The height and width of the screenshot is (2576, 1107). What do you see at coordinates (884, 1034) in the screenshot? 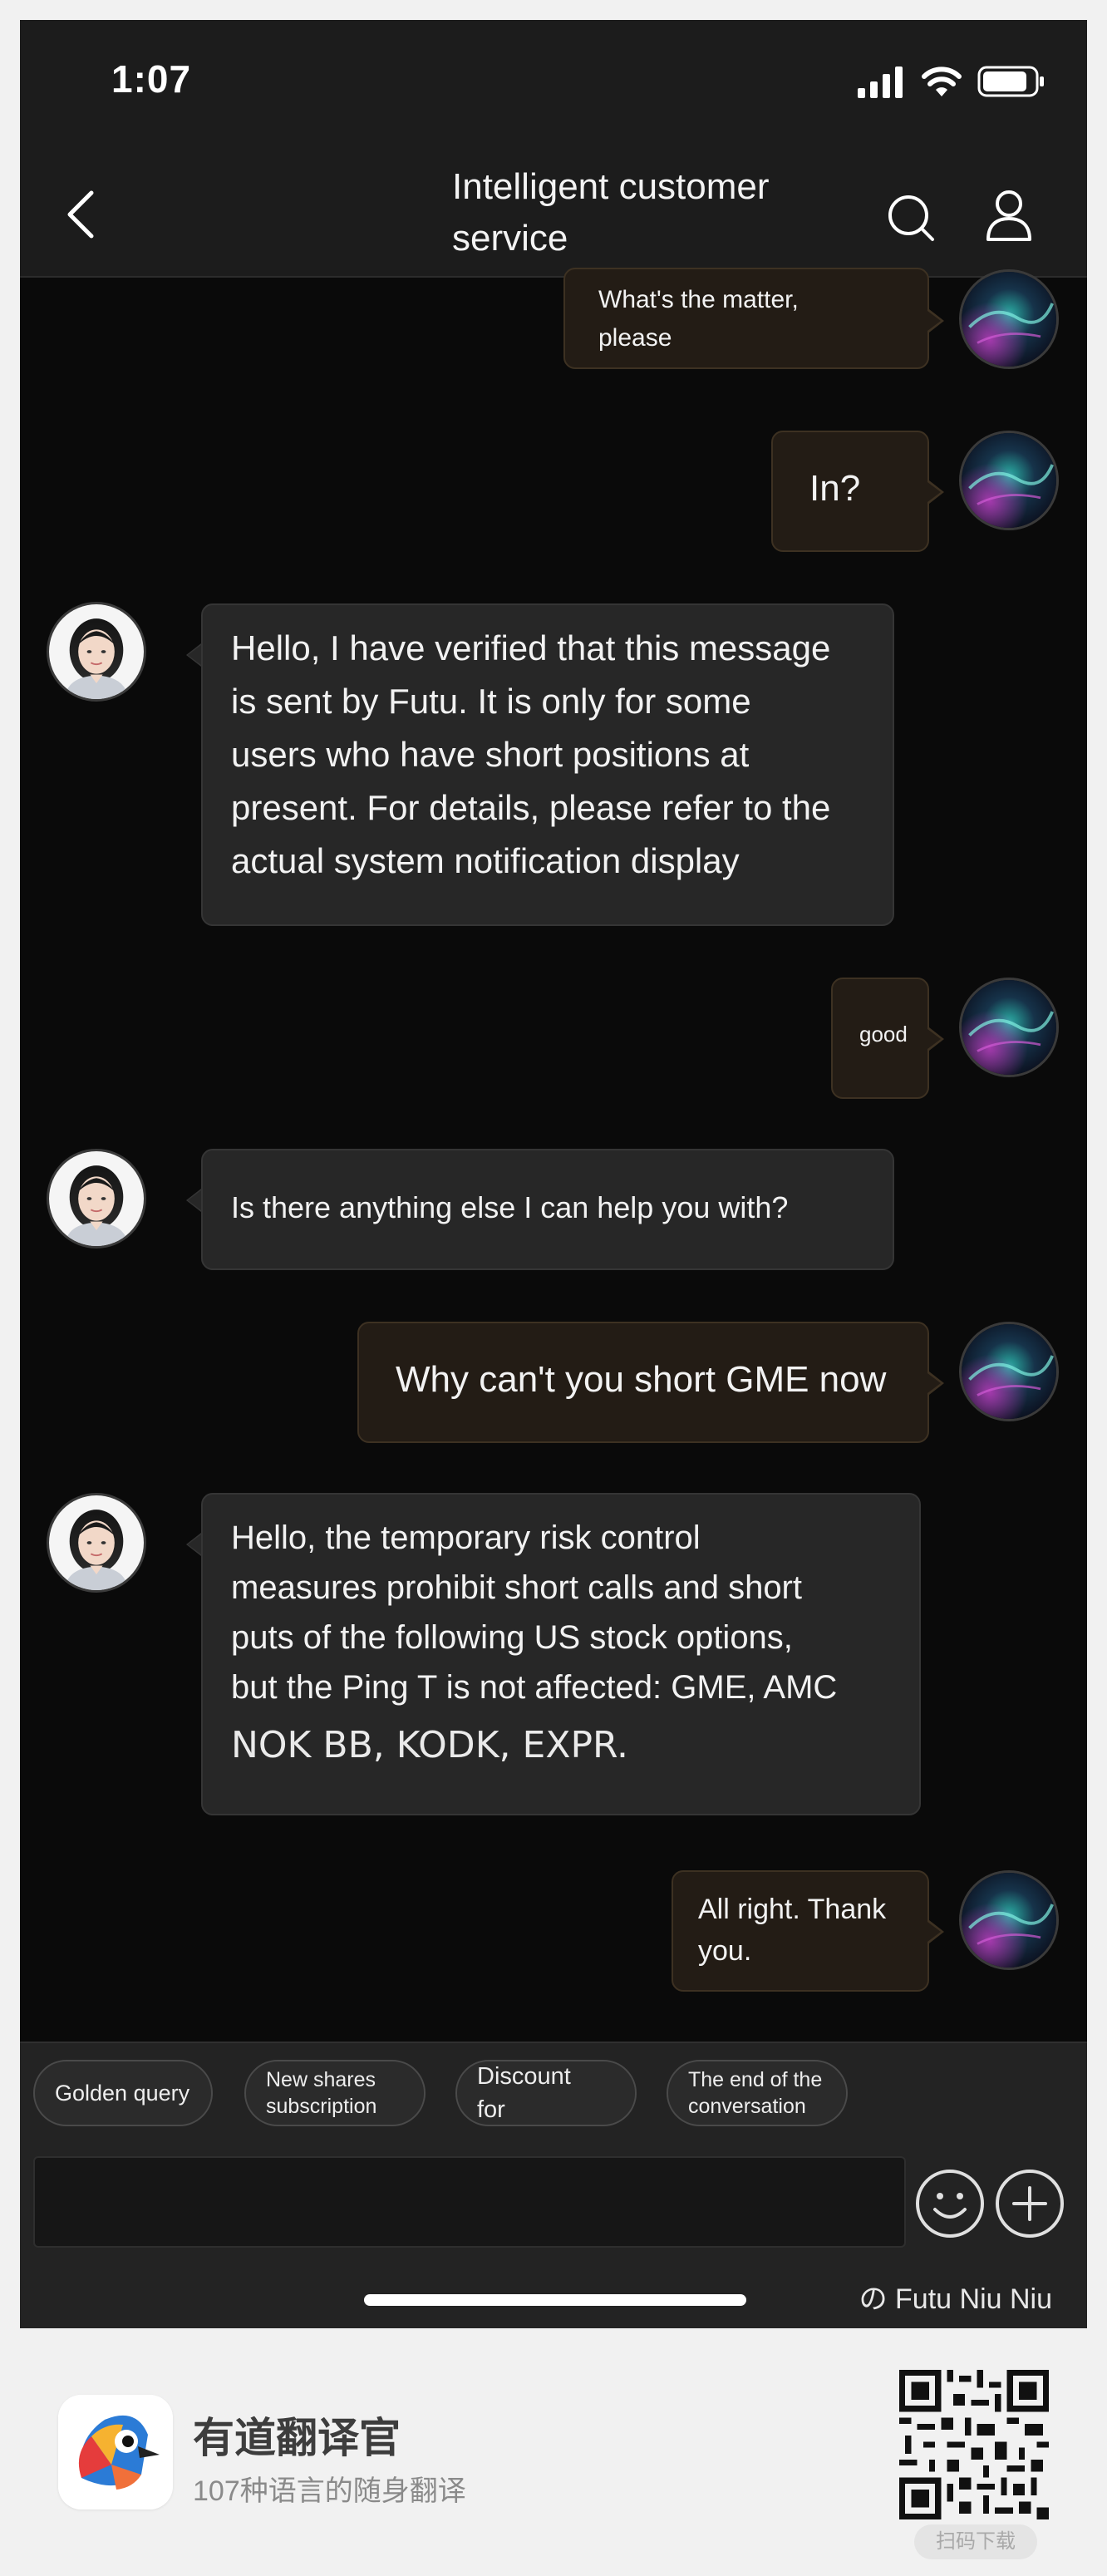
I see `message-text: good` at bounding box center [884, 1034].